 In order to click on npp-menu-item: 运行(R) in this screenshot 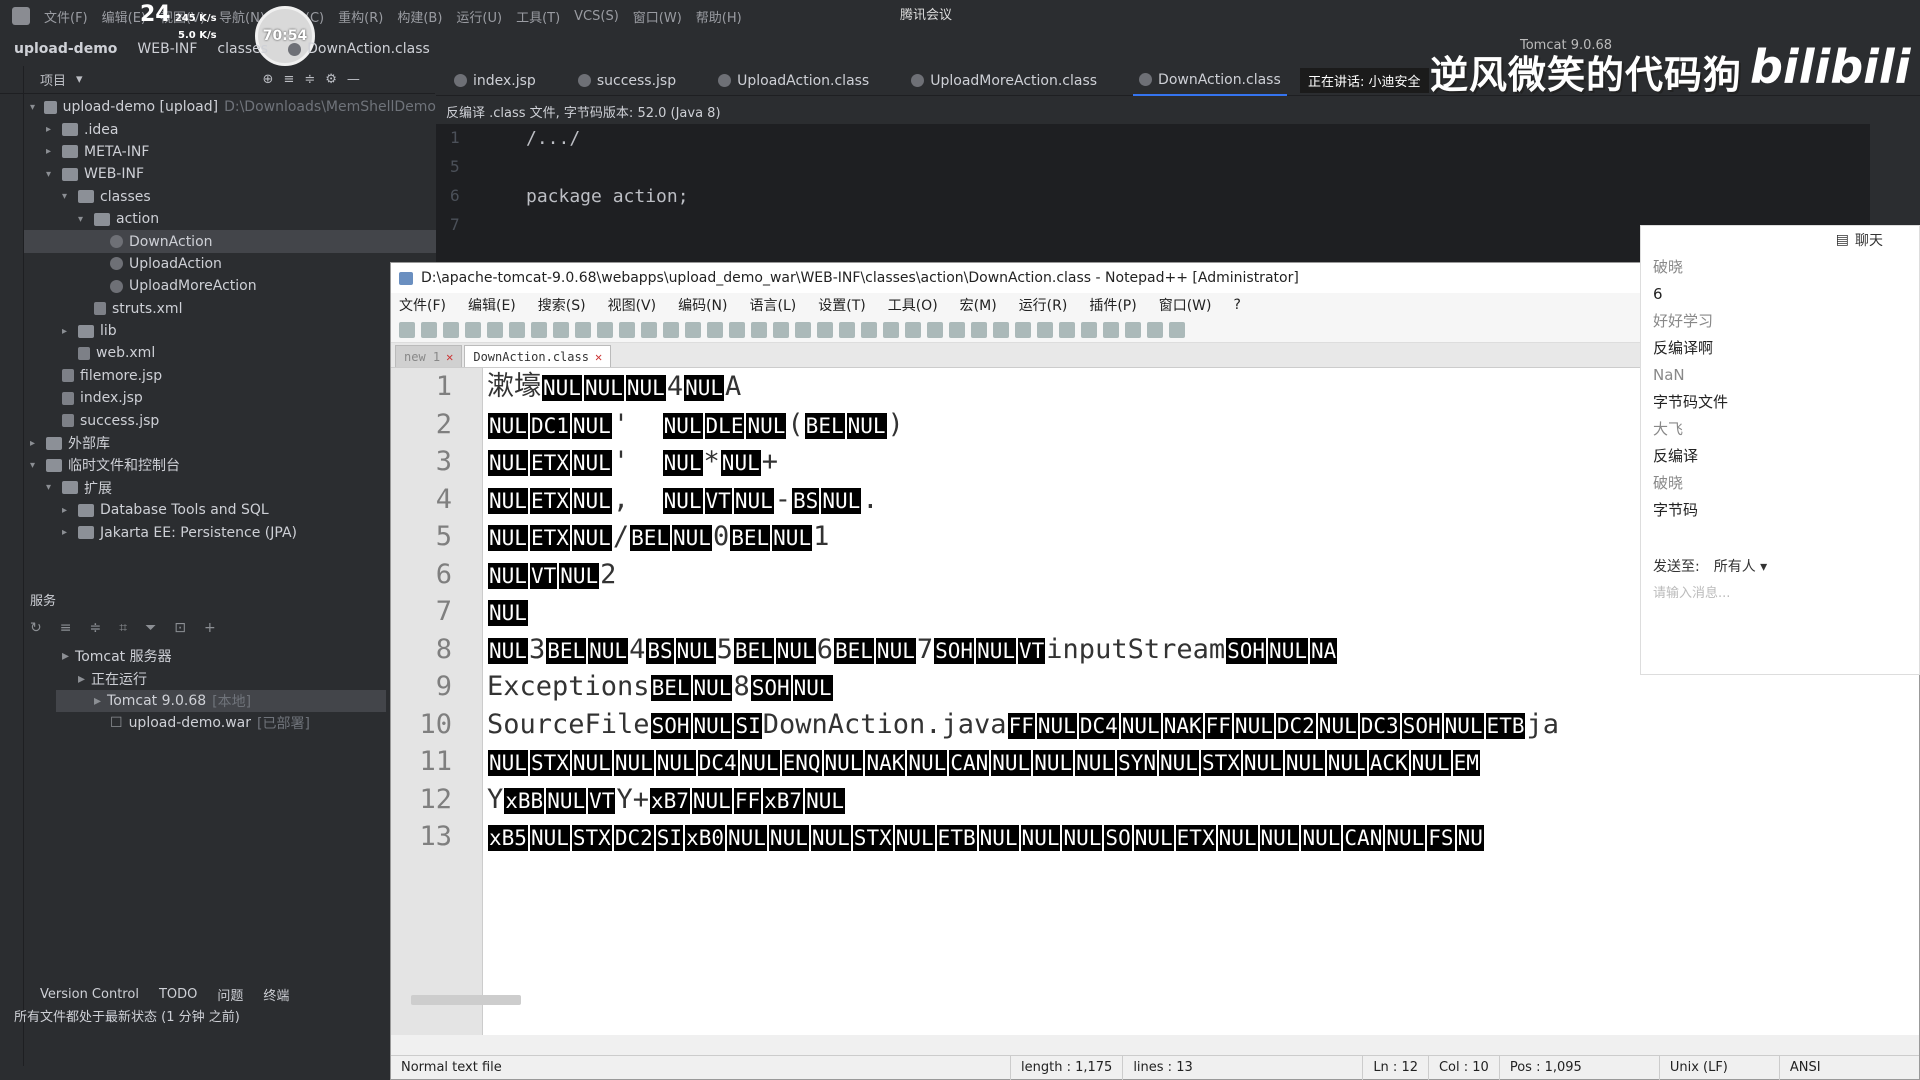, I will do `click(1043, 305)`.